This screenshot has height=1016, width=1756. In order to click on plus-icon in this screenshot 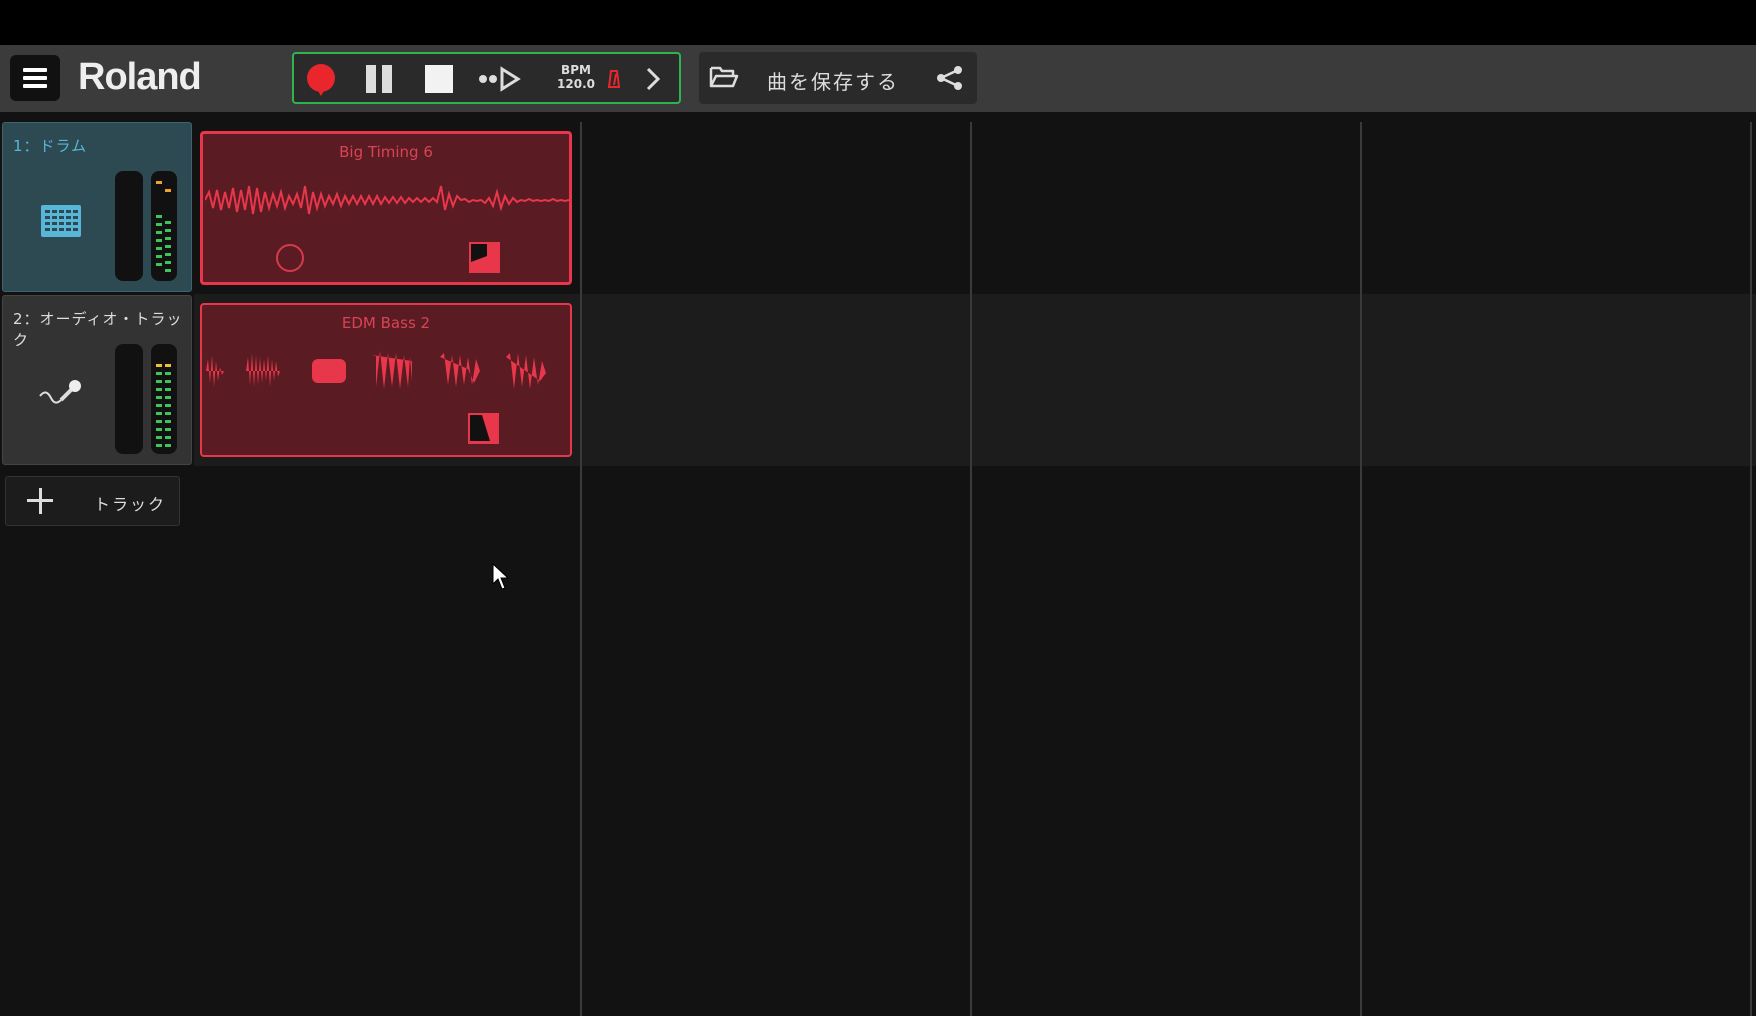, I will do `click(40, 501)`.